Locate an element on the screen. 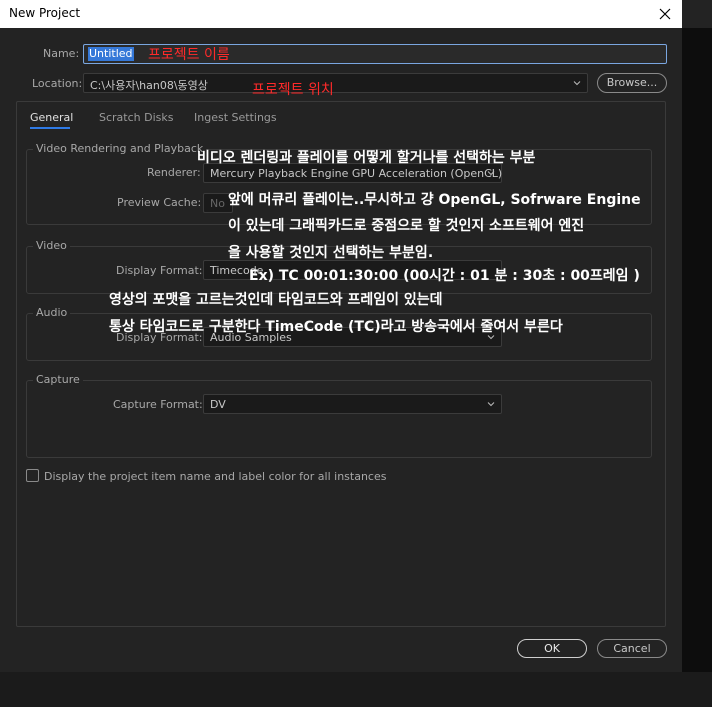 The height and width of the screenshot is (707, 712). annotation-name: 프로젝트 이름 is located at coordinates (189, 55).